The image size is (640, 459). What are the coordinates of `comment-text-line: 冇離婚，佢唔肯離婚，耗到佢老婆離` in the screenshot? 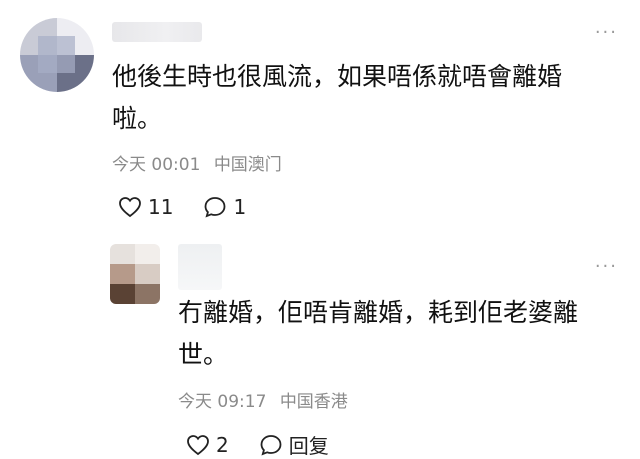 It's located at (378, 312).